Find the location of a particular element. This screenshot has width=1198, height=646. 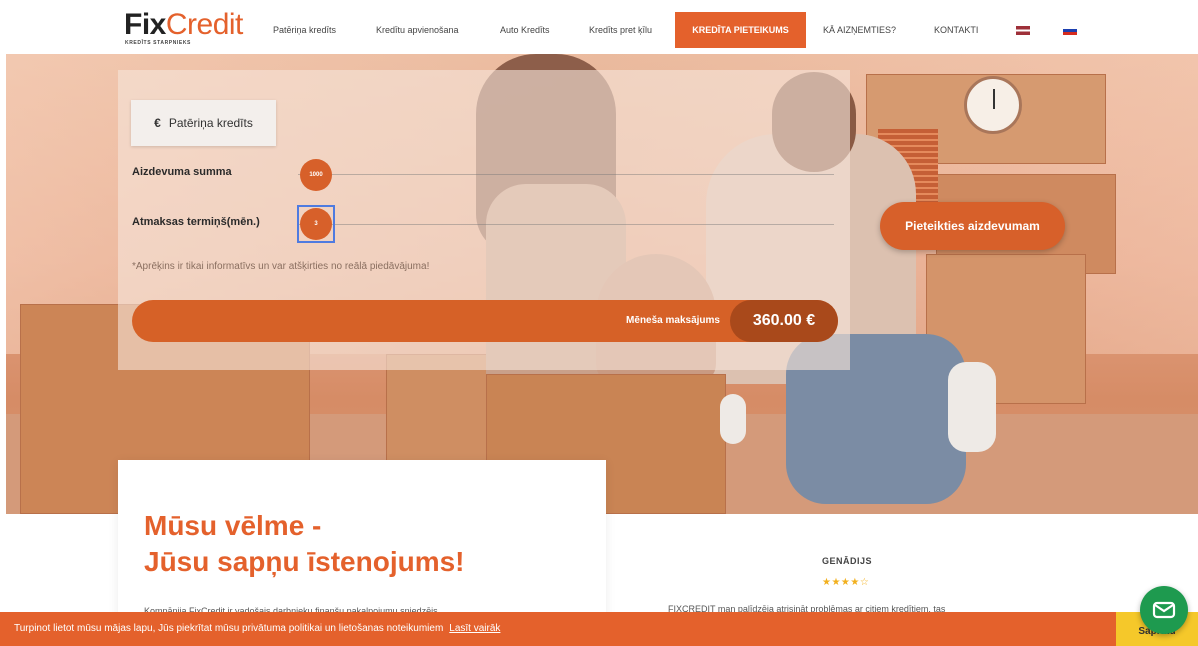

apply-loan-button: Pieteikties aizdevumam is located at coordinates (972, 226).